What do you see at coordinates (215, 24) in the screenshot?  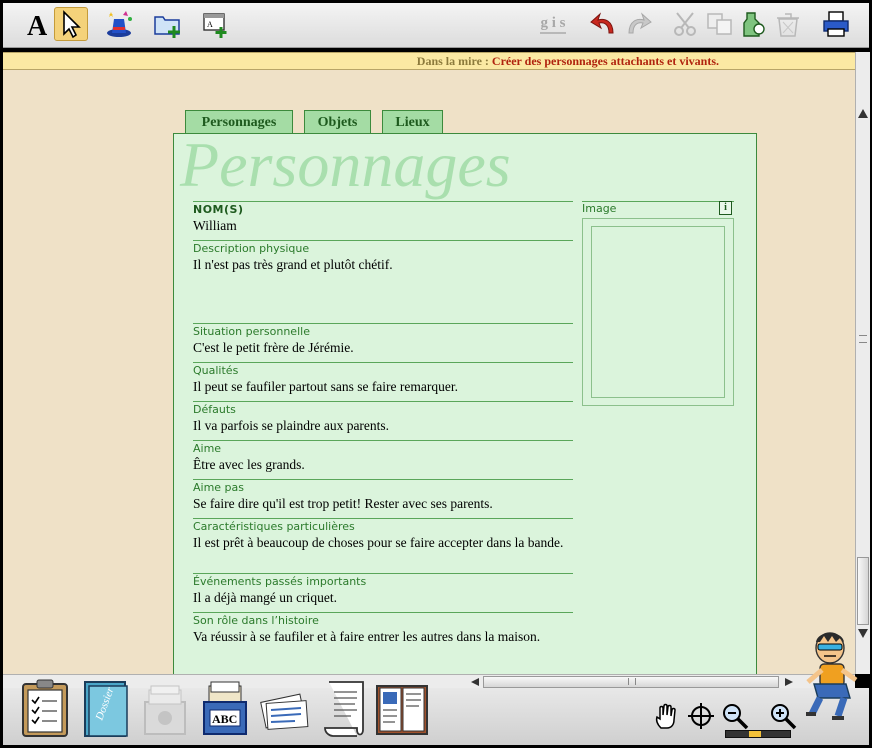 I see `new-page-icon: A` at bounding box center [215, 24].